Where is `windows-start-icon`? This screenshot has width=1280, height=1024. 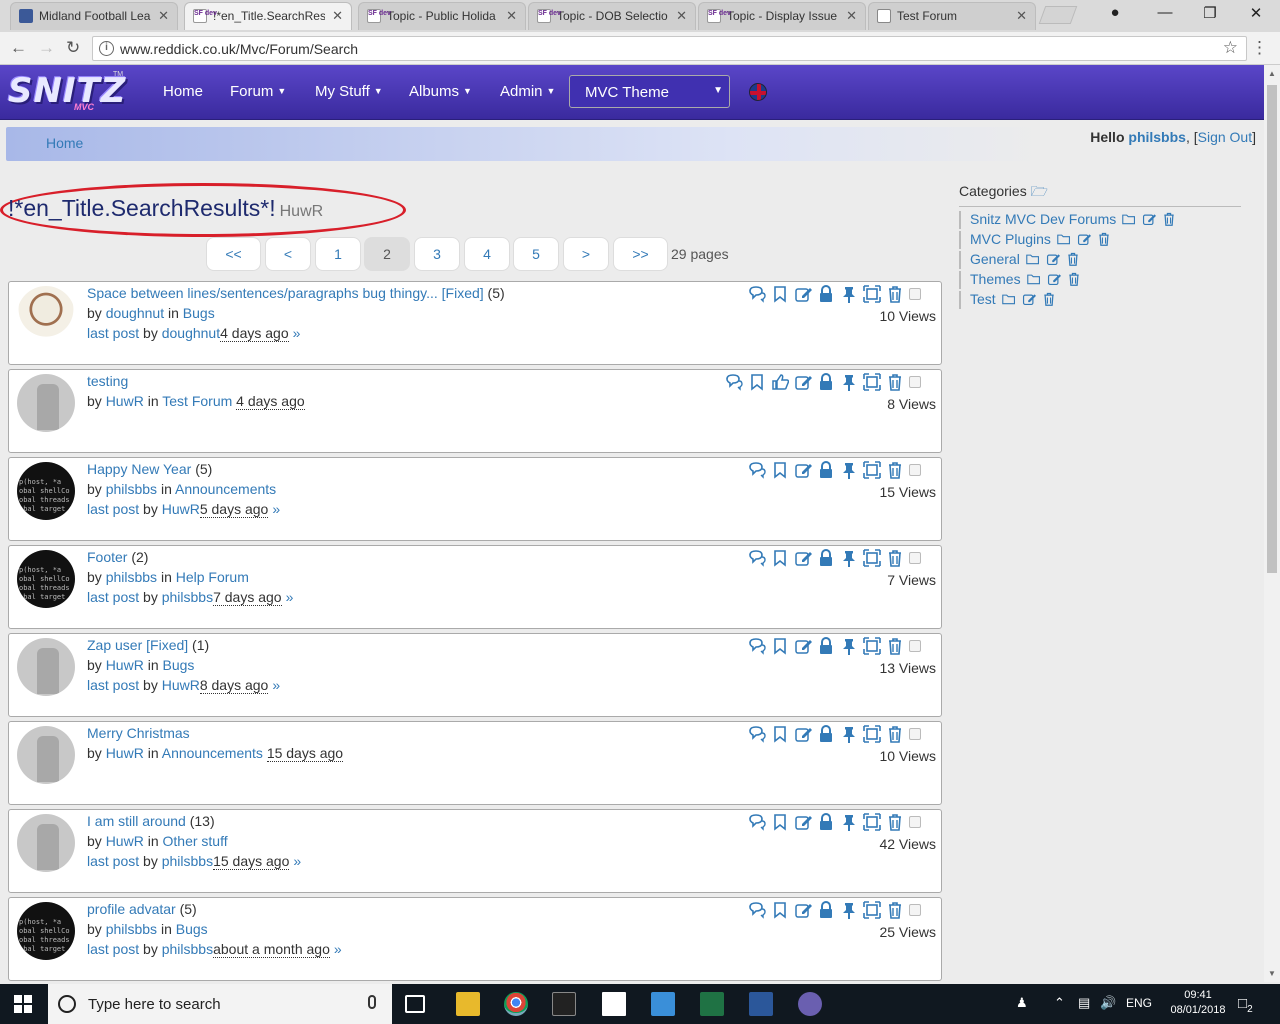 windows-start-icon is located at coordinates (23, 1004).